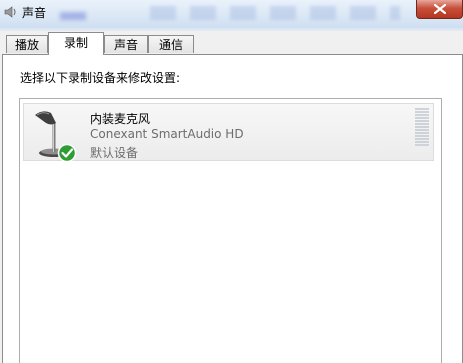  Describe the element at coordinates (73, 16) in the screenshot. I see `blurred-region` at that location.